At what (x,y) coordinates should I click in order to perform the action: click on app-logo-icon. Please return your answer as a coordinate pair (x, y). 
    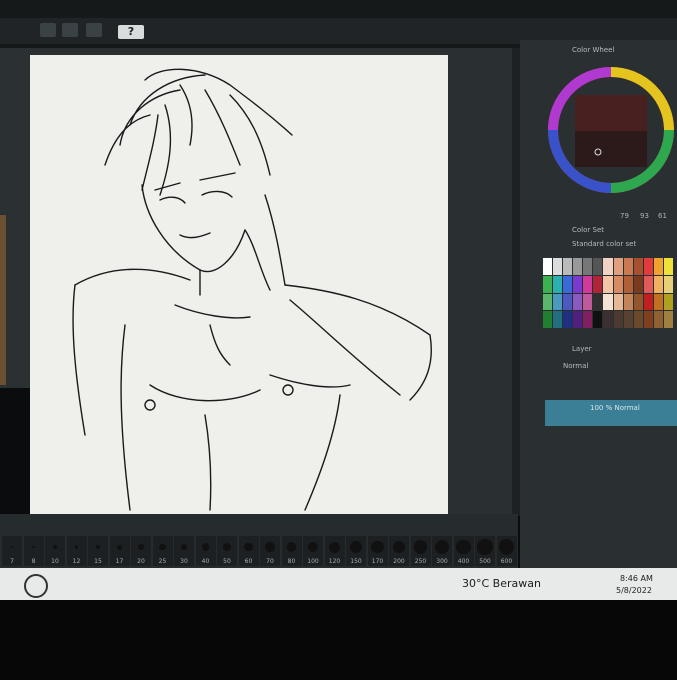
    Looking at the image, I should click on (36, 586).